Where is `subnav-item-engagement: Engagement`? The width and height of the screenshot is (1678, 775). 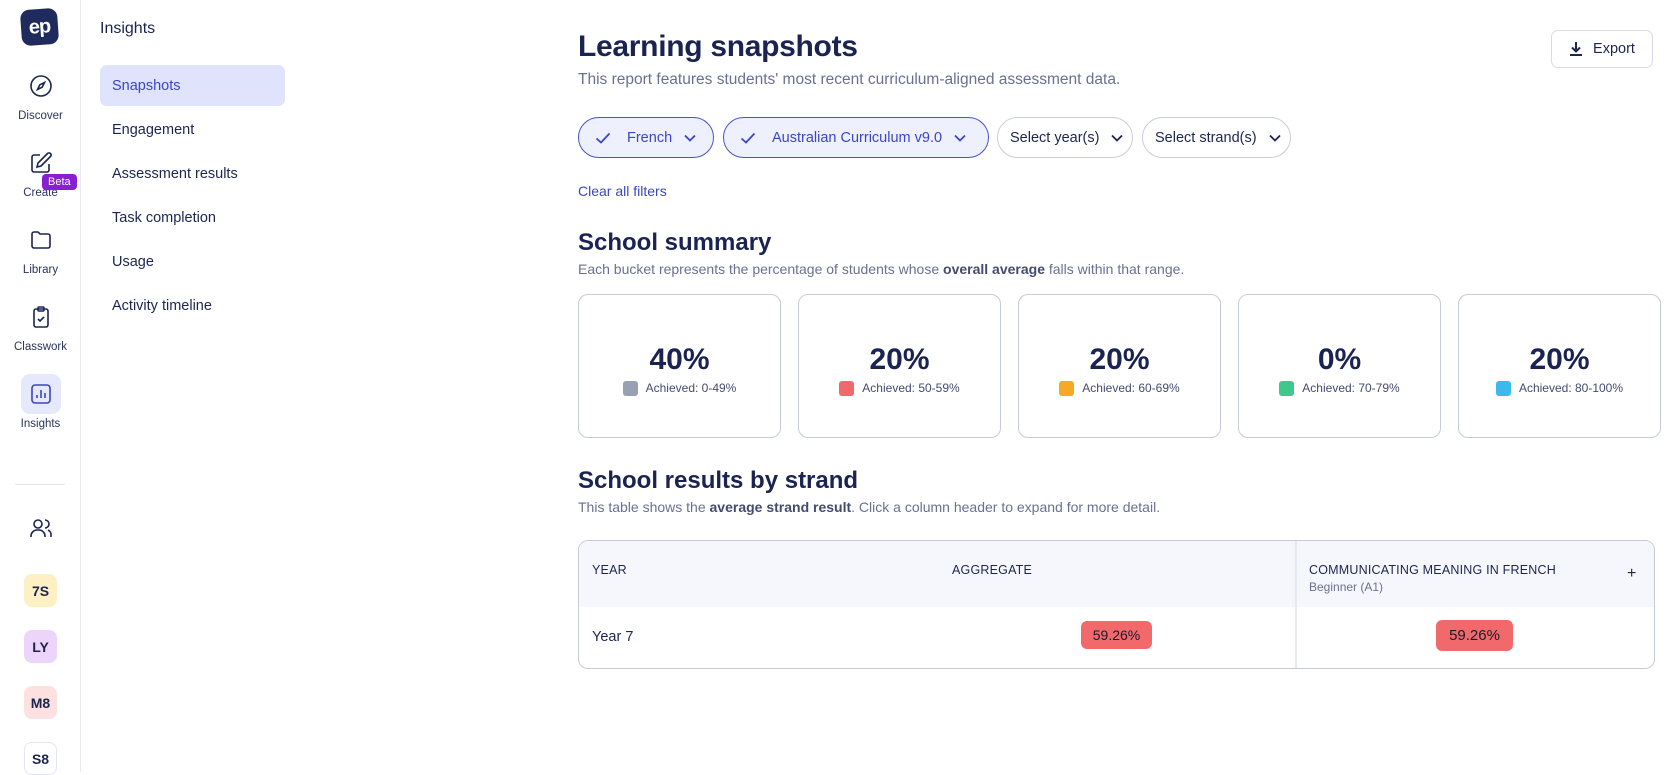 subnav-item-engagement: Engagement is located at coordinates (192, 129).